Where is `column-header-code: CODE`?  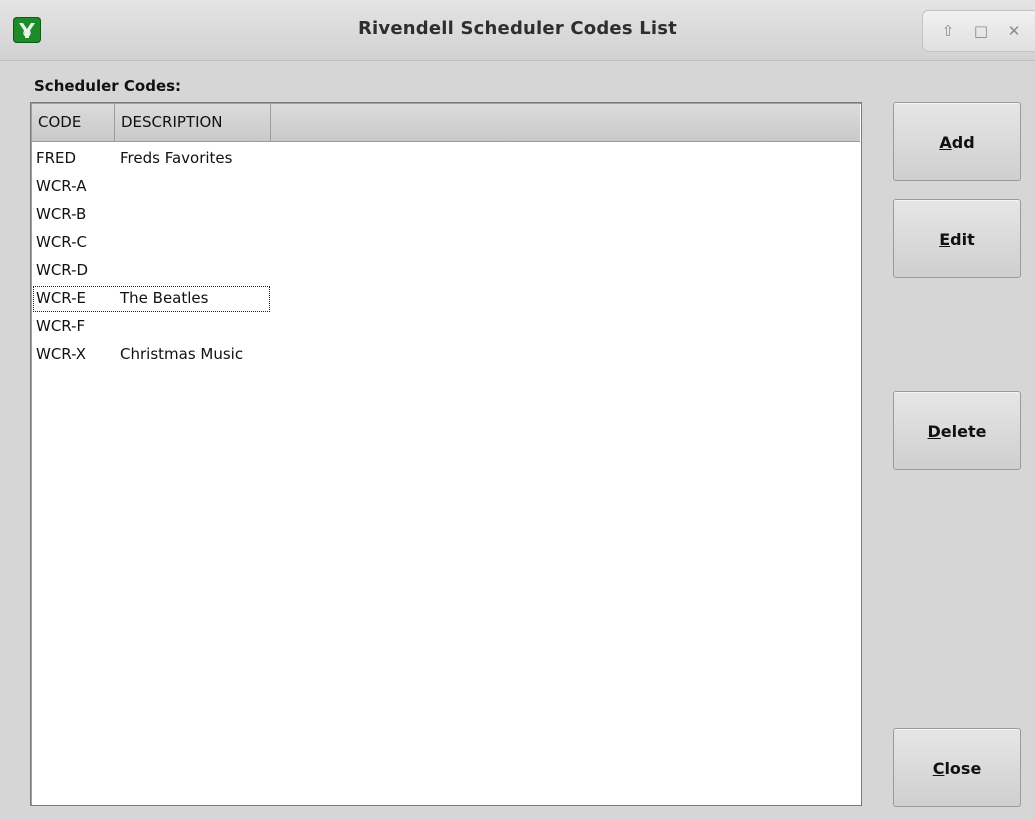
column-header-code: CODE is located at coordinates (73, 122).